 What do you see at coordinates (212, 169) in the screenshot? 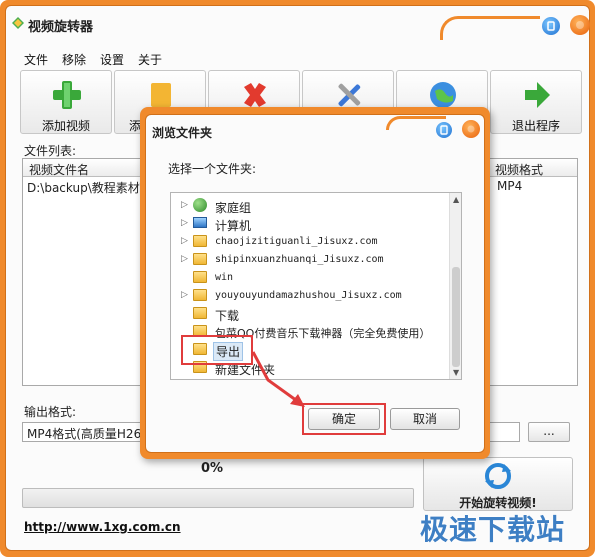
I see `dialog-prompt: 选择一个文件夹:` at bounding box center [212, 169].